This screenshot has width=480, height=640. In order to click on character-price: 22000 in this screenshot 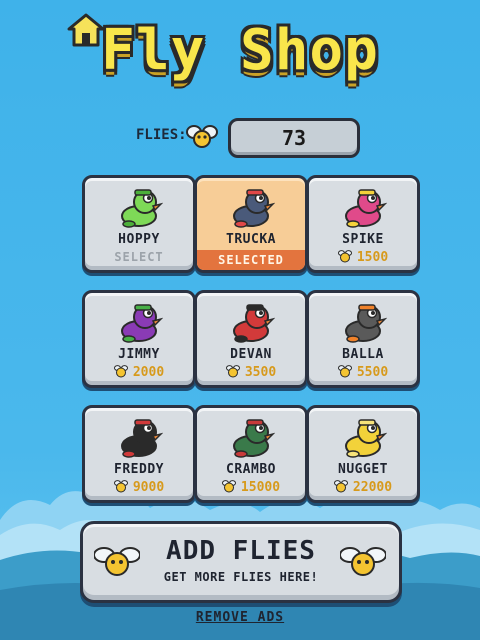, I will do `click(363, 487)`.